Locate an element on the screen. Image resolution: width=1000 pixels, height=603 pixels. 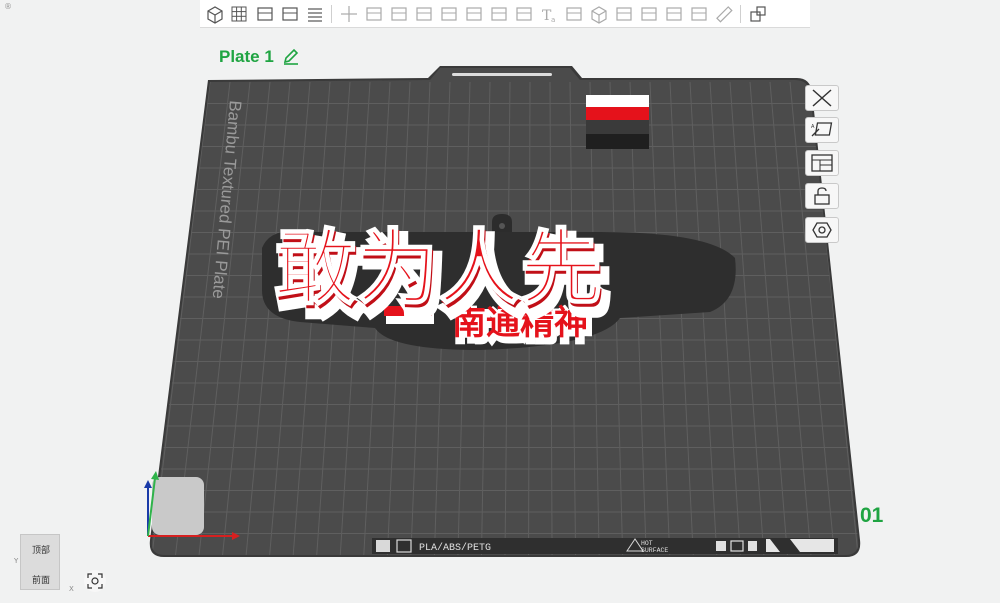
auto-orient-plate-button: A is located at coordinates (822, 130).